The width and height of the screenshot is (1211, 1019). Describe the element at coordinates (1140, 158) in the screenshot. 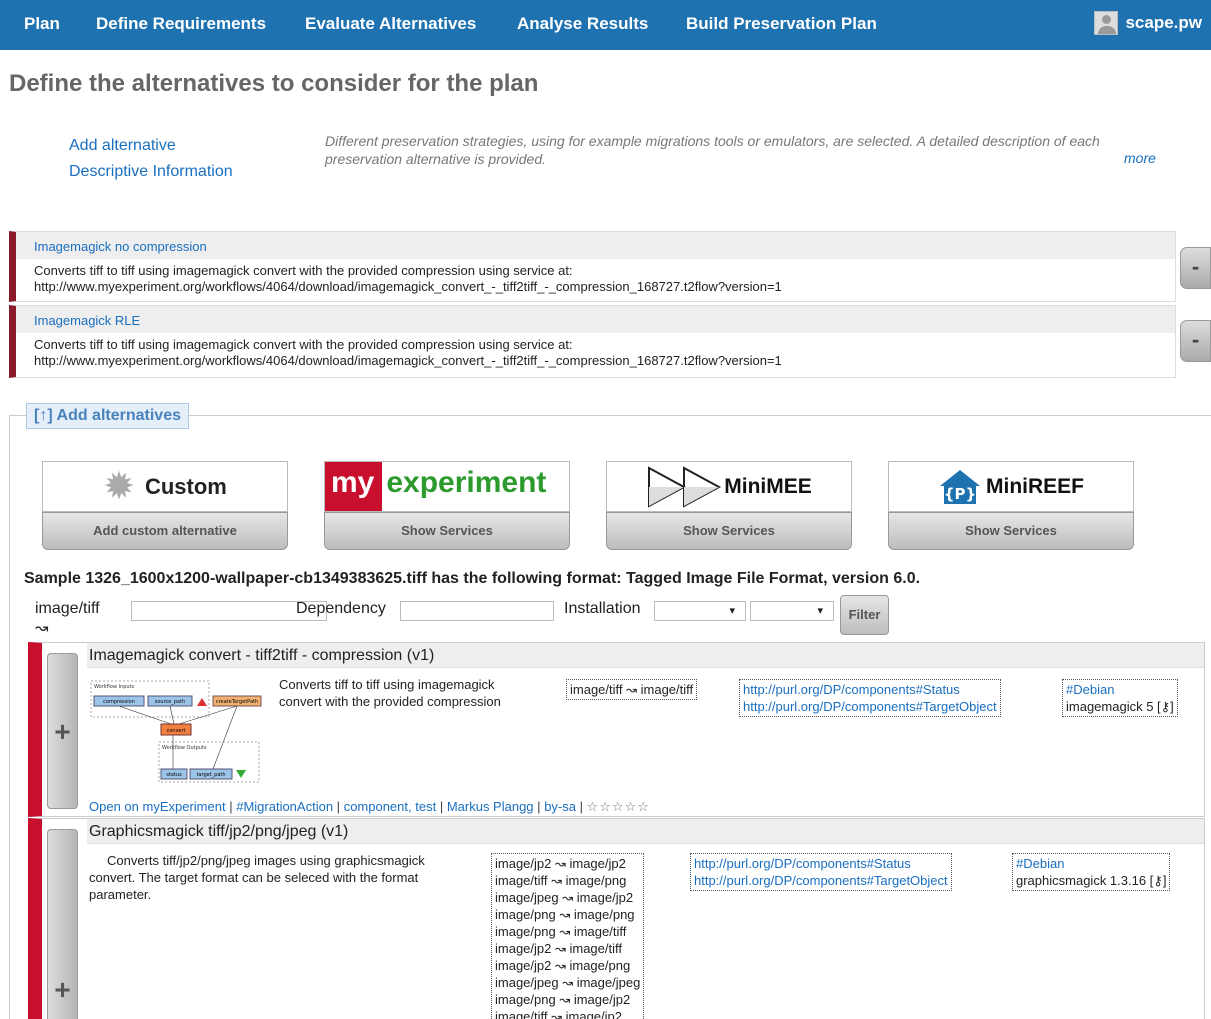

I see `more-link: more` at that location.